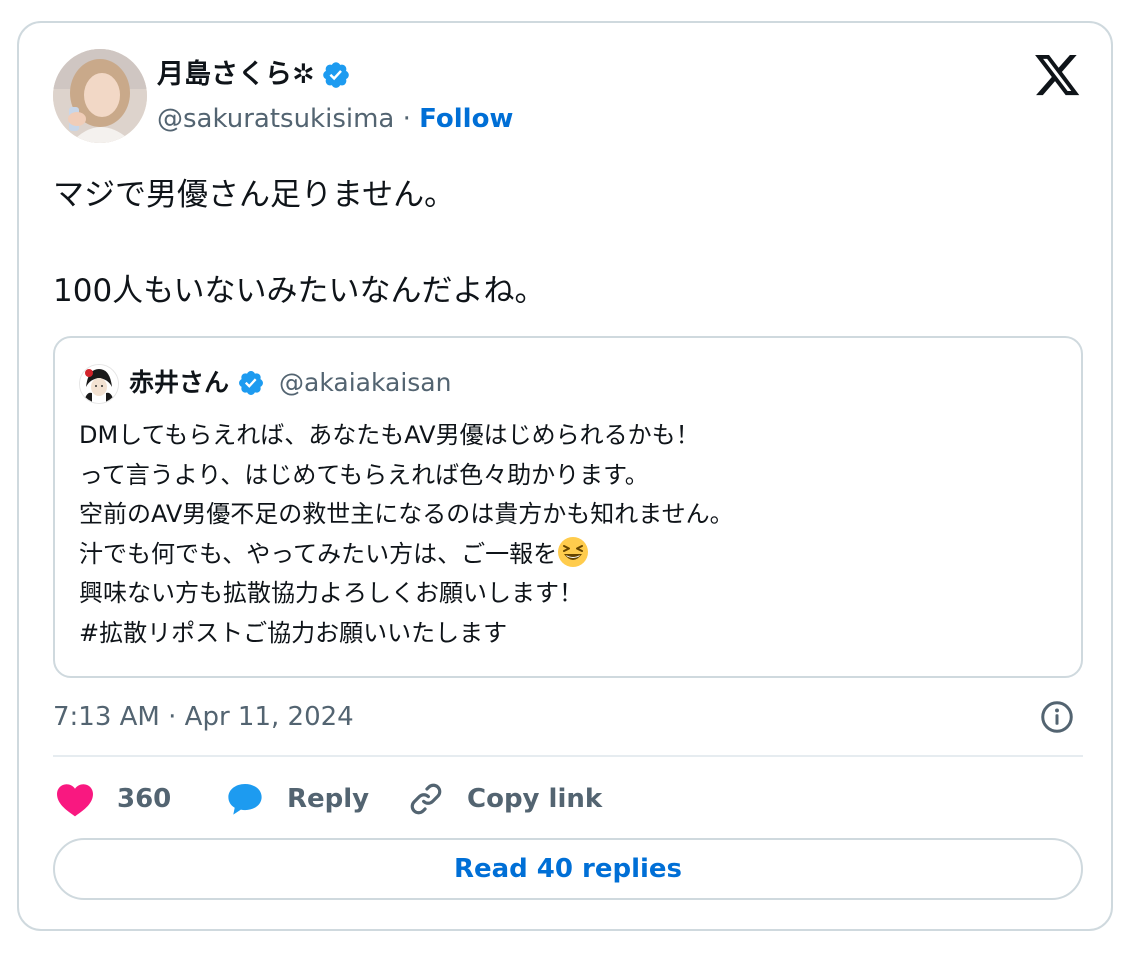 The image size is (1142, 956). I want to click on author-name: 月島さくら✲, so click(254, 75).